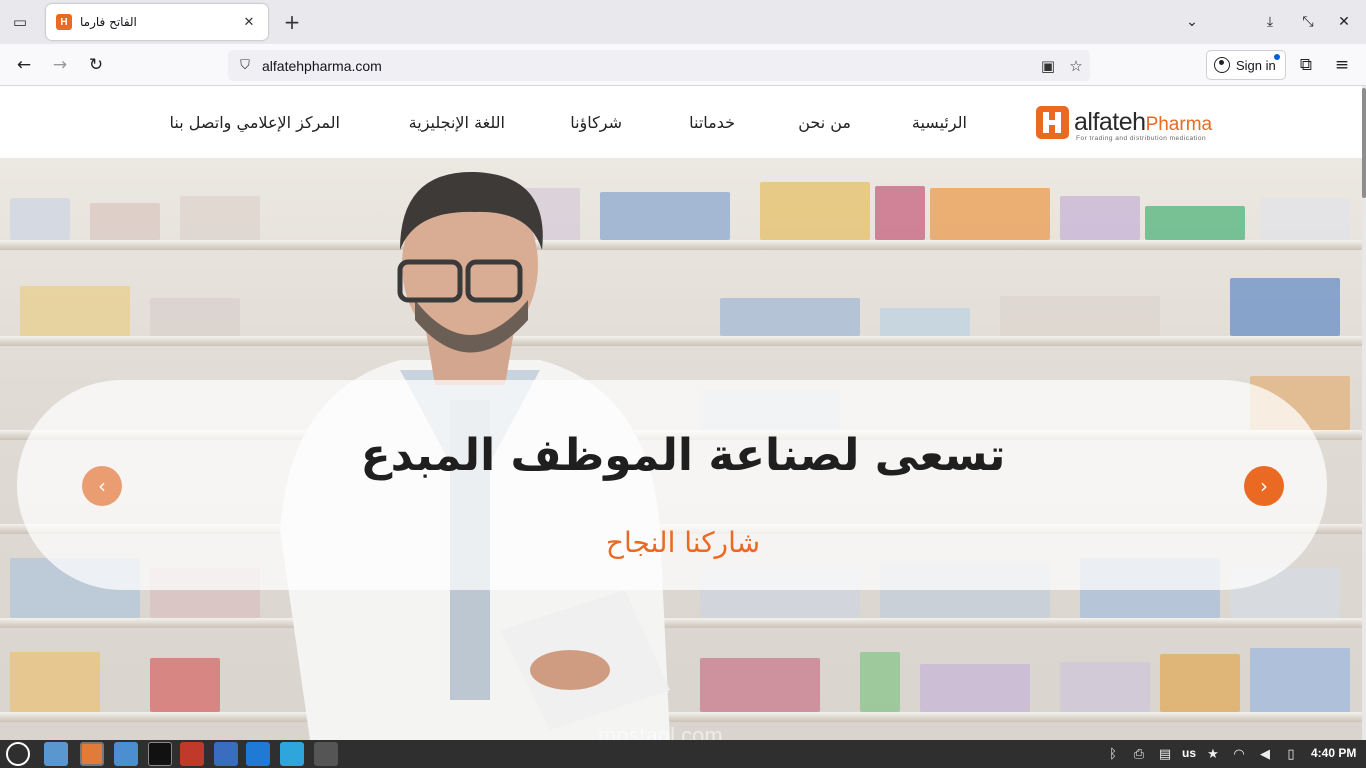  I want to click on printer-icon: ⎙, so click(1139, 754).